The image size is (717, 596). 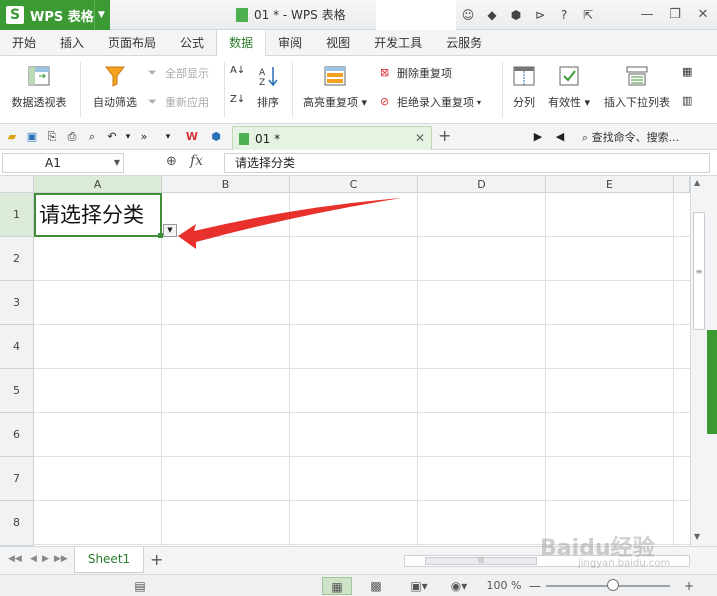 What do you see at coordinates (637, 87) in the screenshot?
I see `insert-dropdown-list-button: 插入下拉列表` at bounding box center [637, 87].